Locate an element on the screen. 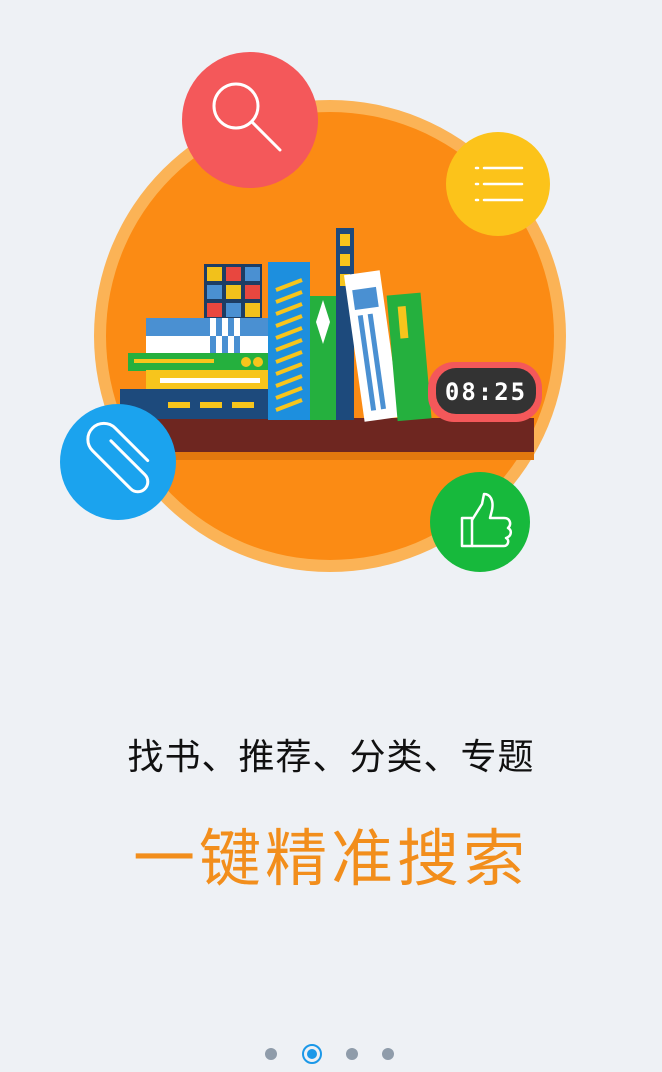  feature-subtitle: 找书、推荐、分类、专题 is located at coordinates (331, 757).